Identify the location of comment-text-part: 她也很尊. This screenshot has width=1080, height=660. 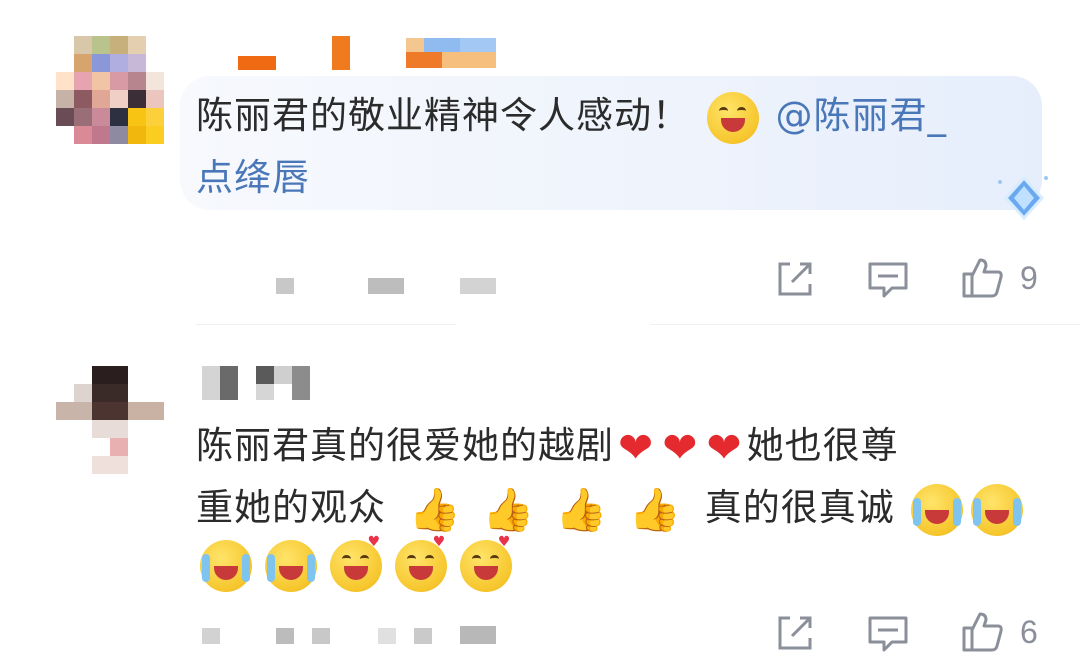
(822, 445).